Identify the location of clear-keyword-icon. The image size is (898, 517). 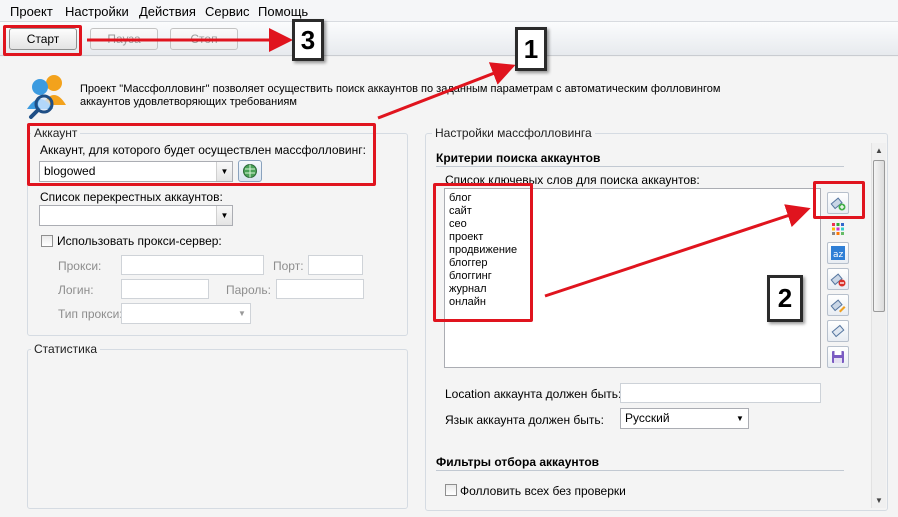
(838, 331).